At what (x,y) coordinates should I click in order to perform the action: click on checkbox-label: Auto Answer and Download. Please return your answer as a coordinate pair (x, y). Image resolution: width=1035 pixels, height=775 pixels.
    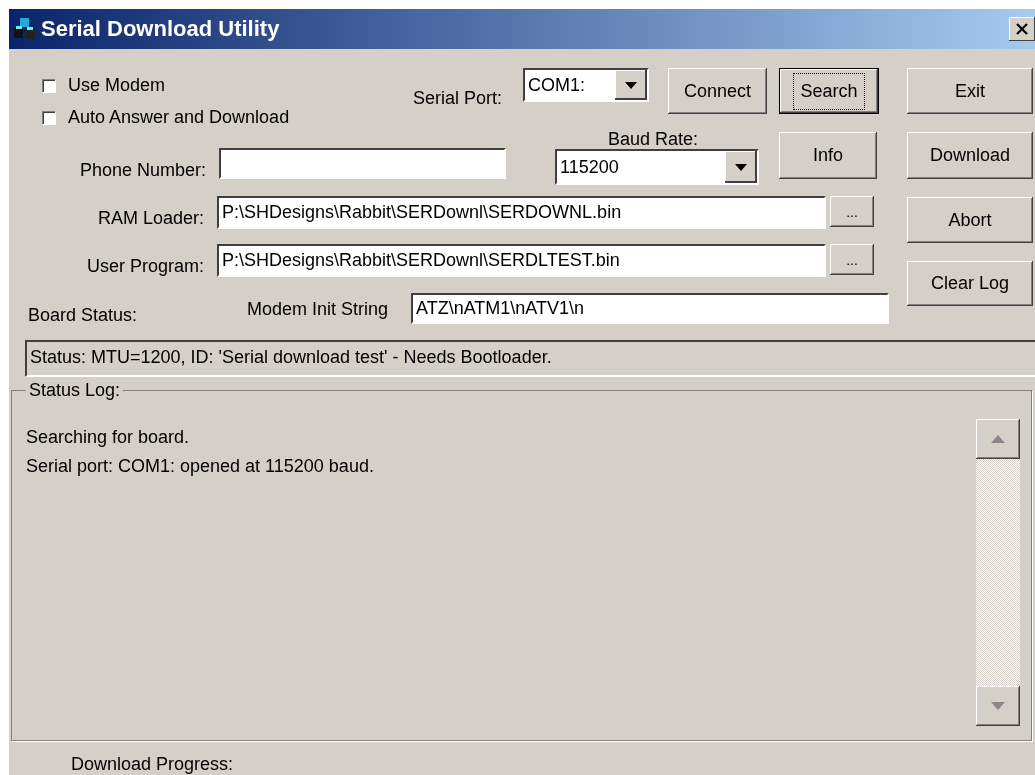
    Looking at the image, I should click on (179, 117).